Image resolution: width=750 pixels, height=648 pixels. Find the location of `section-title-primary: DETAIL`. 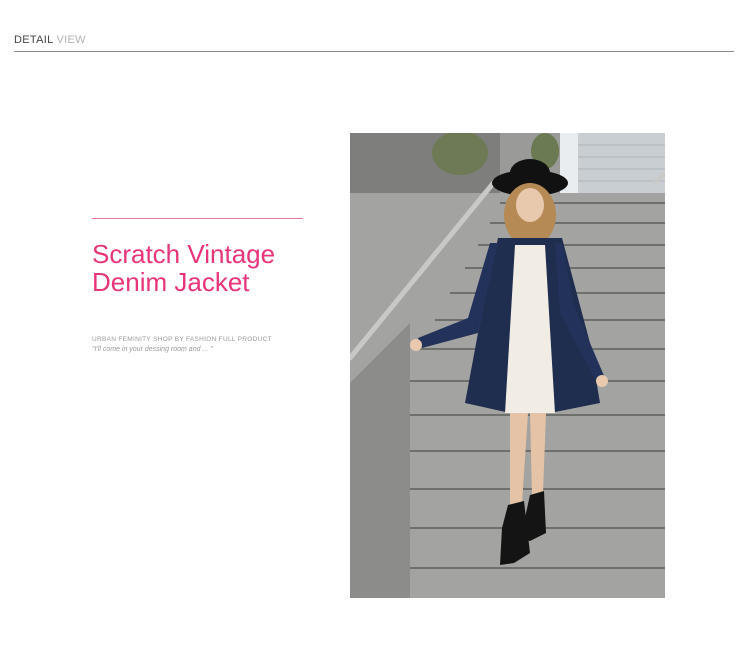

section-title-primary: DETAIL is located at coordinates (34, 40).